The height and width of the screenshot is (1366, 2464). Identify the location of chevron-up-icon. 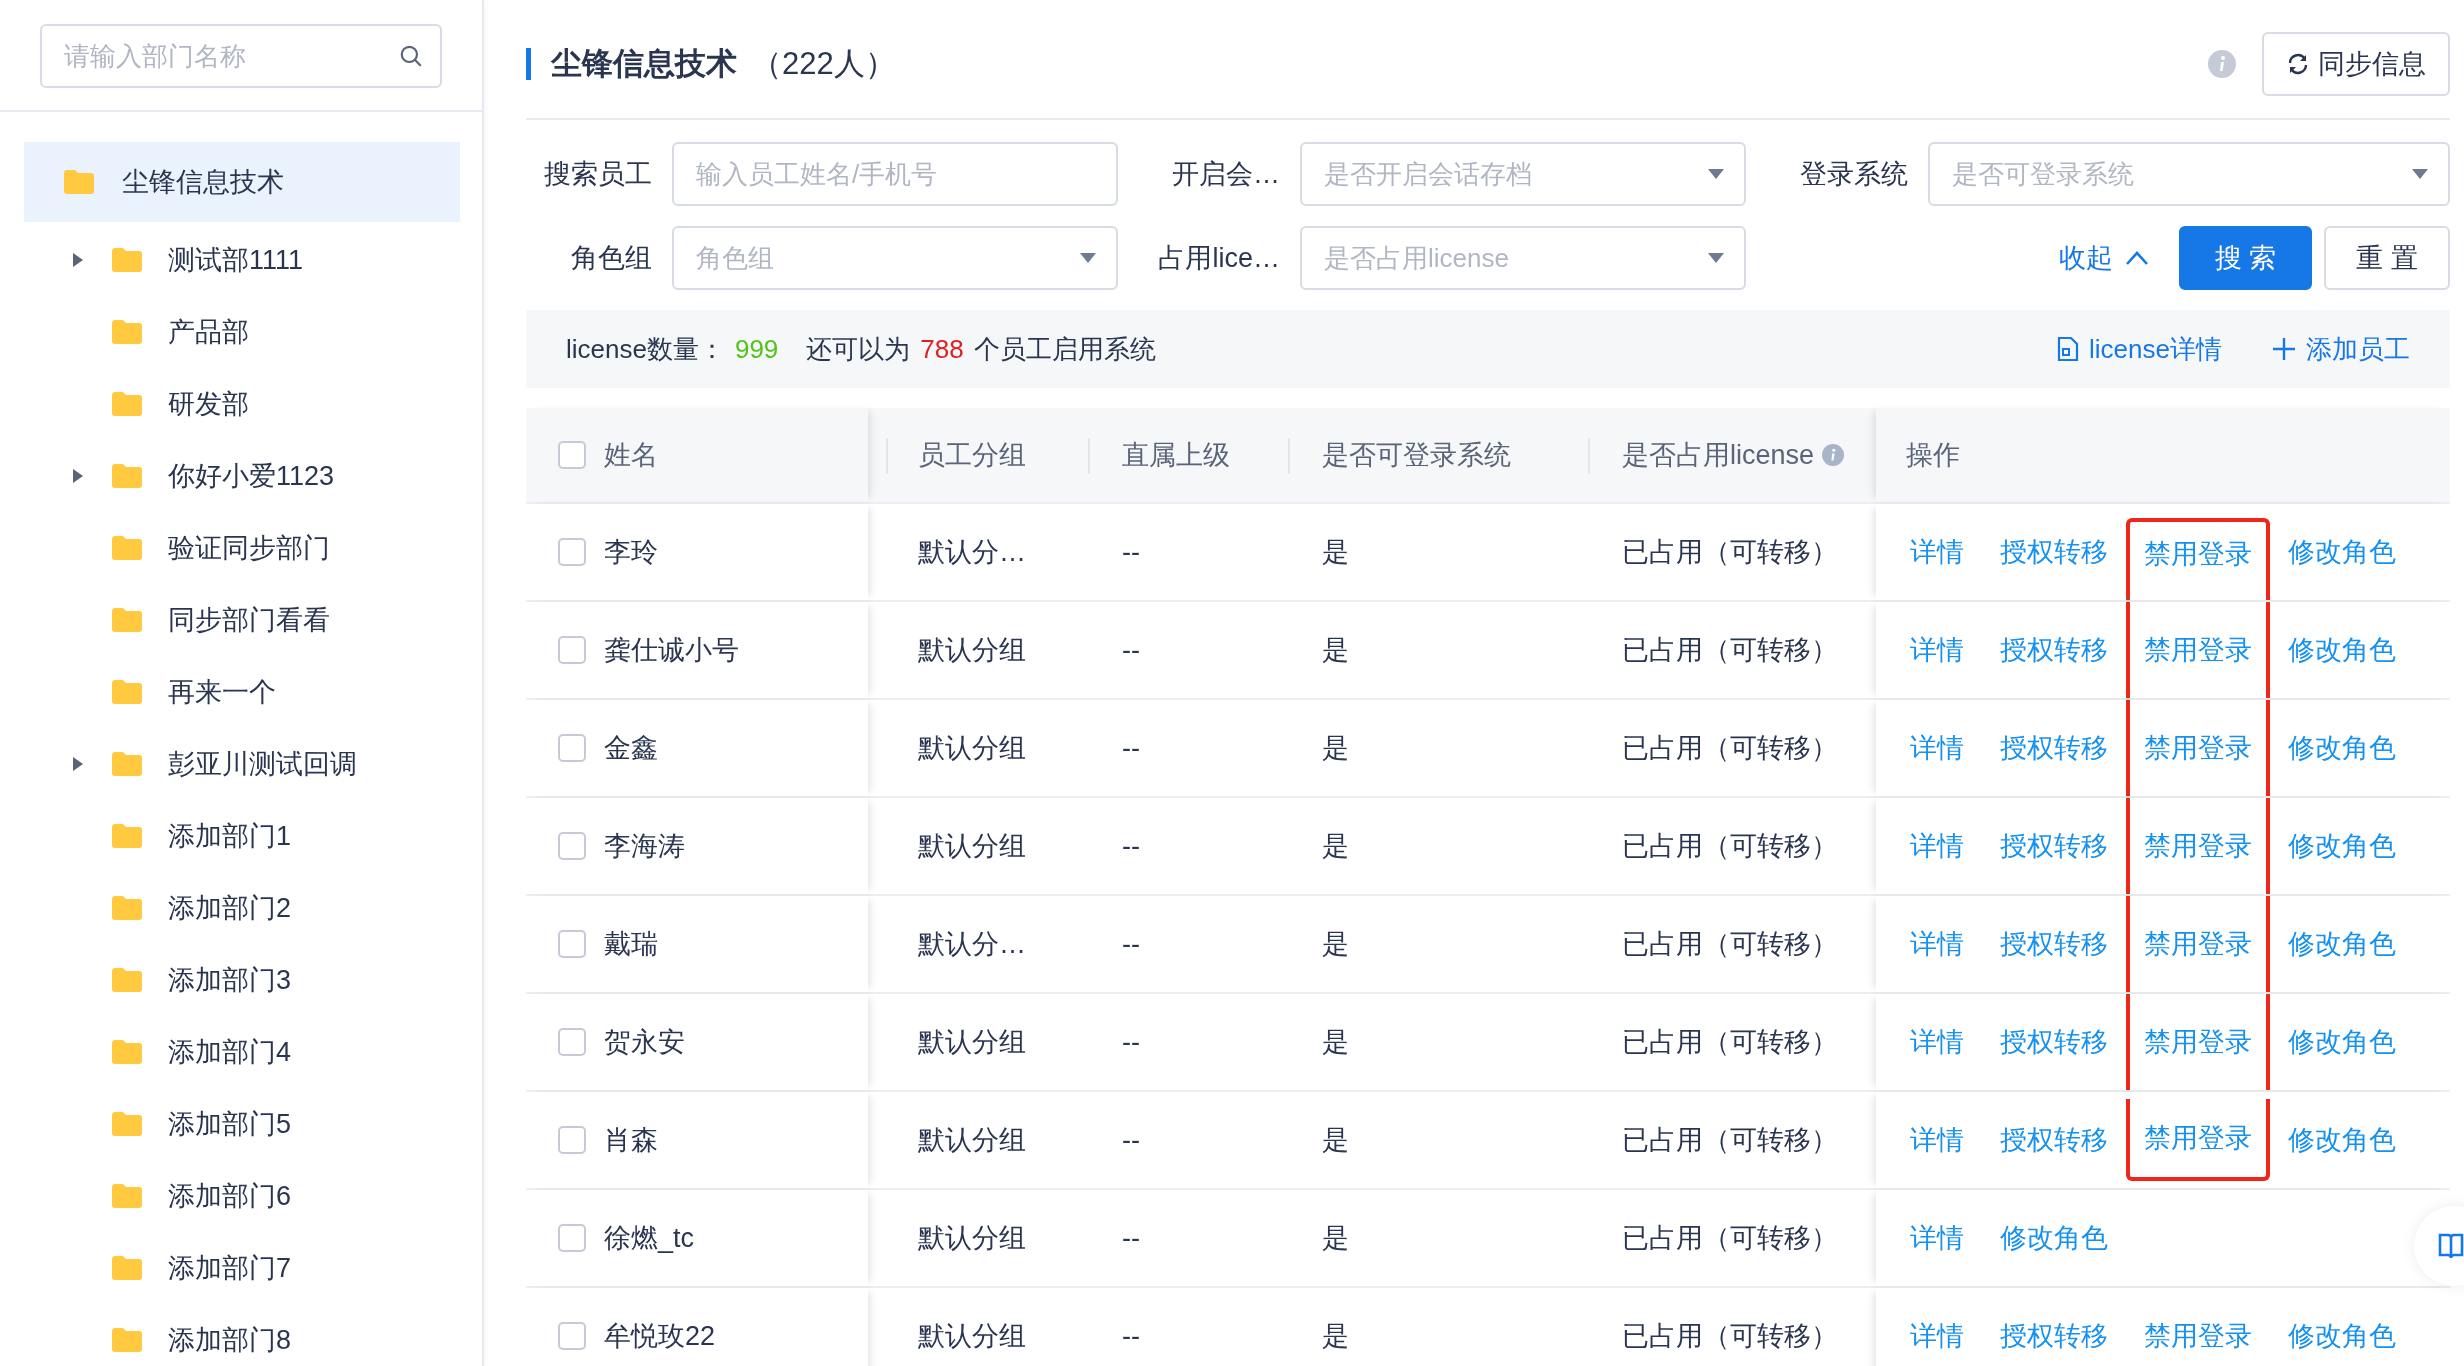
(2136, 258).